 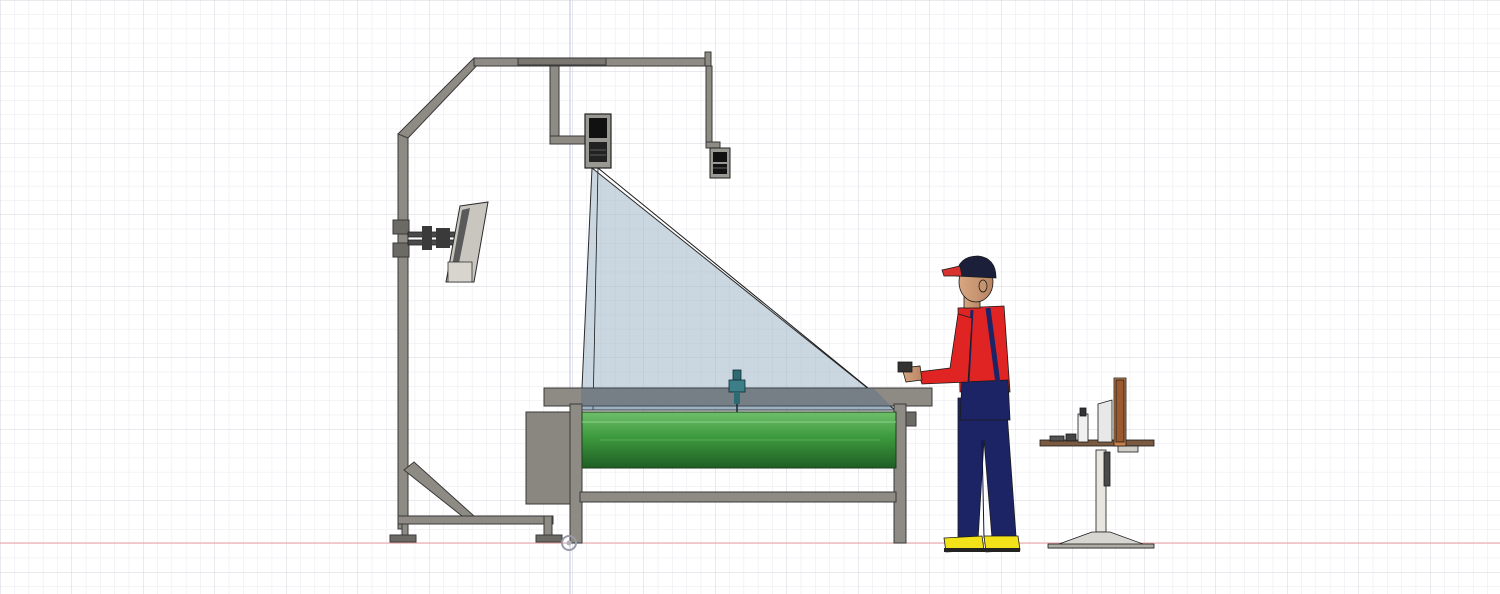 What do you see at coordinates (720, 163) in the screenshot?
I see `side-sensor` at bounding box center [720, 163].